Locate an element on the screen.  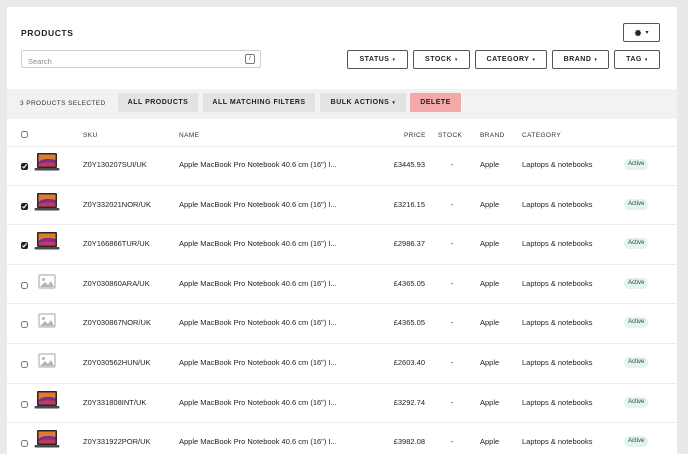
row-sku: Z0Y166866TUR/UK is located at coordinates (116, 243).